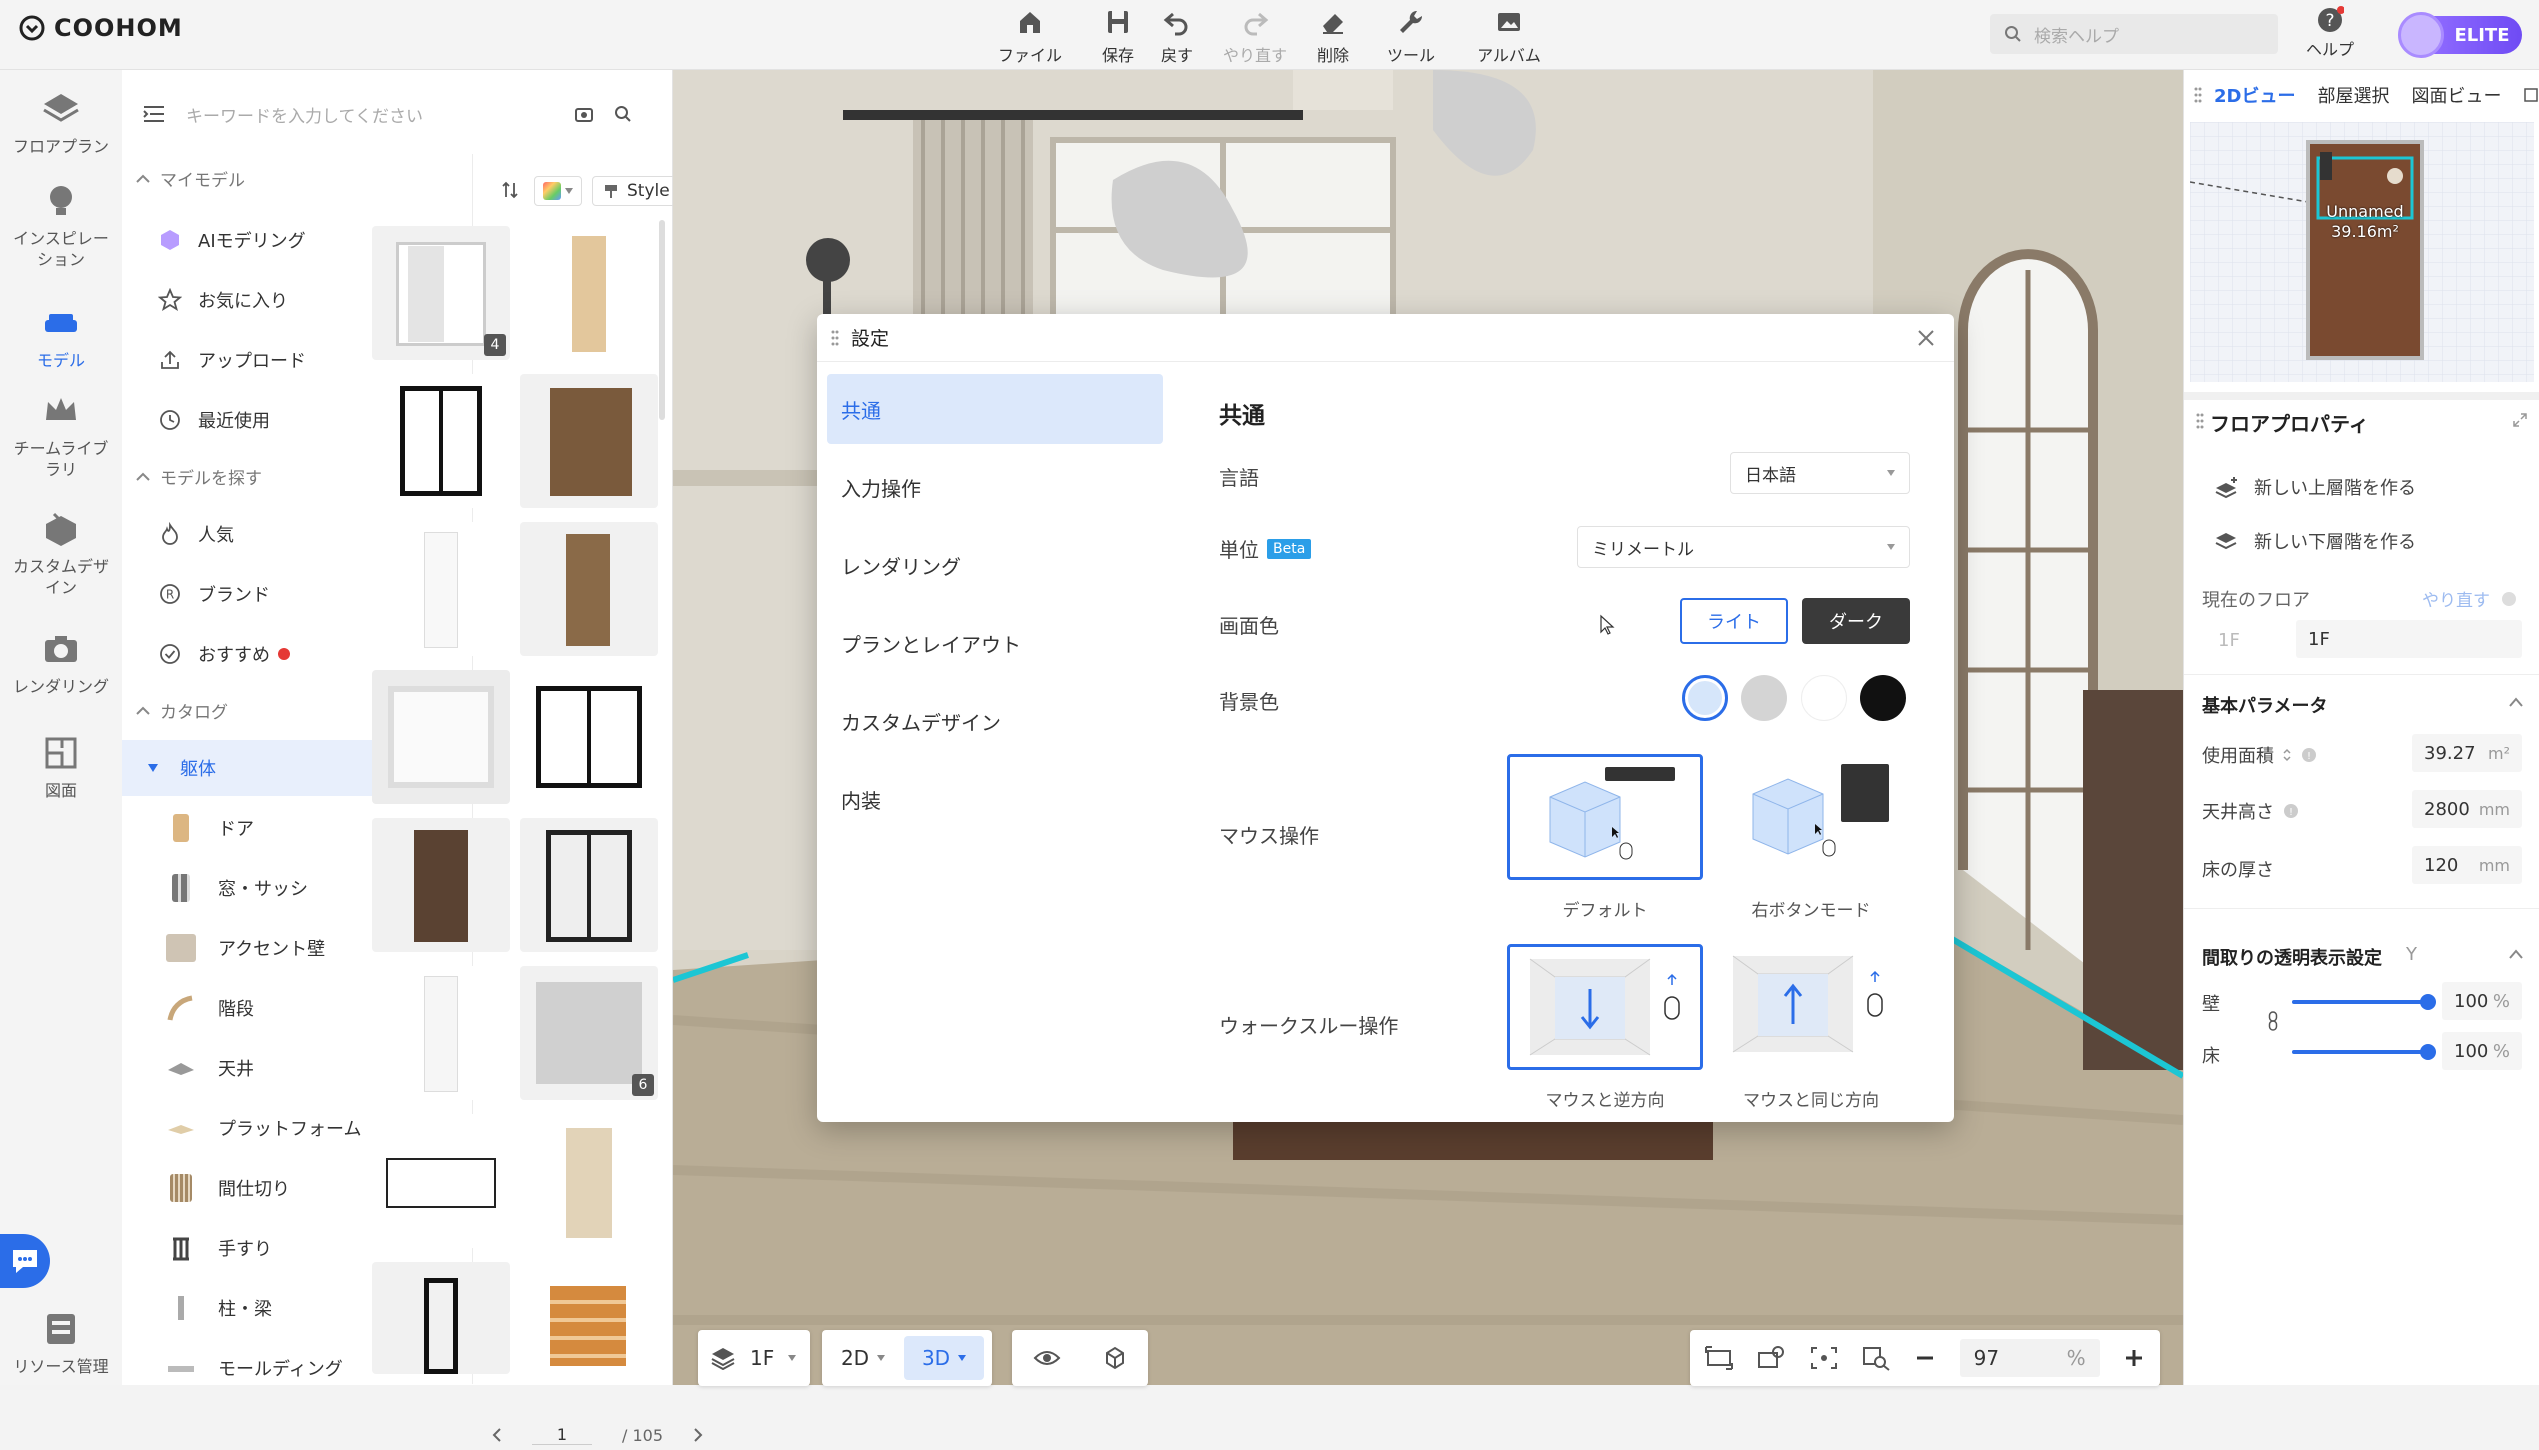 This screenshot has height=1450, width=2539. I want to click on minimap: Unnamed 39.16m², so click(2362, 252).